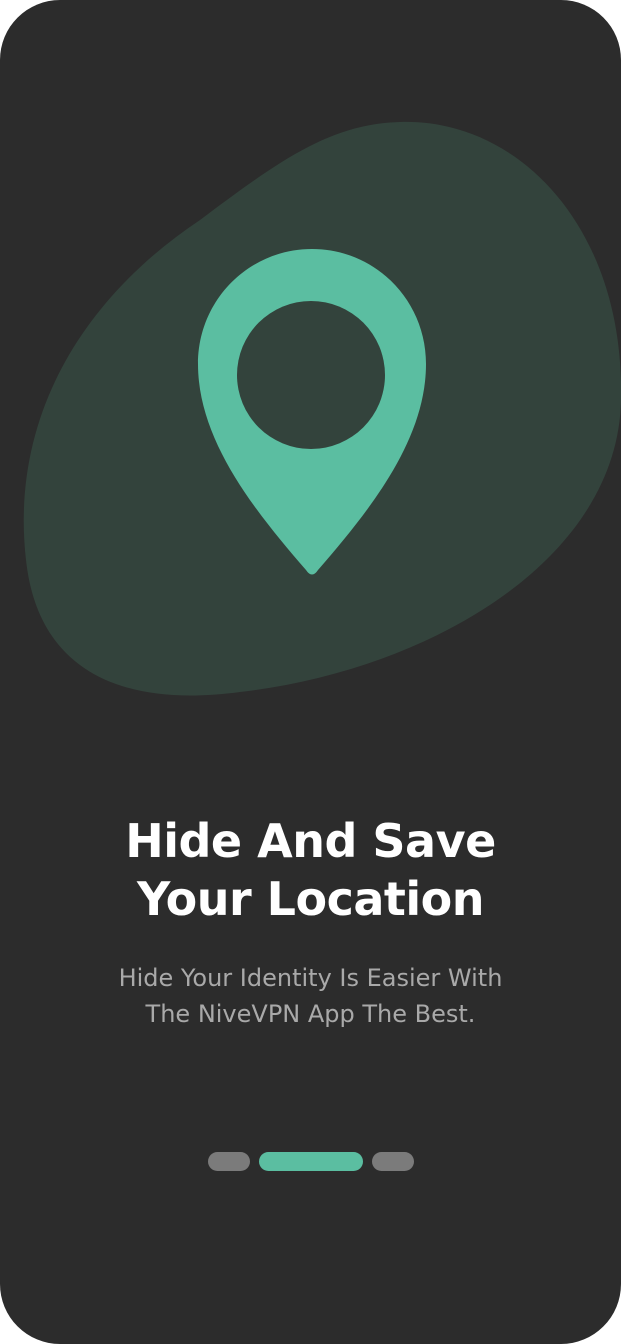 The width and height of the screenshot is (621, 1344). Describe the element at coordinates (310, 899) in the screenshot. I see `title-line-2: Your Location` at that location.